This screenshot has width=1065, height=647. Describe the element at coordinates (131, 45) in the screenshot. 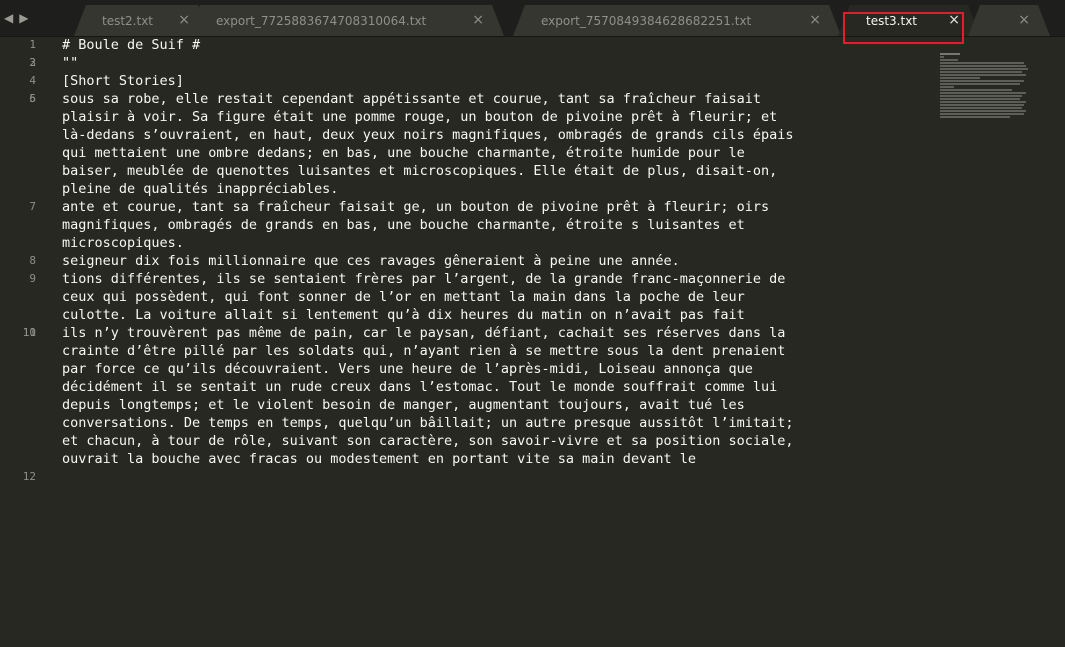

I see `line-text: # Boule de Suif #` at that location.